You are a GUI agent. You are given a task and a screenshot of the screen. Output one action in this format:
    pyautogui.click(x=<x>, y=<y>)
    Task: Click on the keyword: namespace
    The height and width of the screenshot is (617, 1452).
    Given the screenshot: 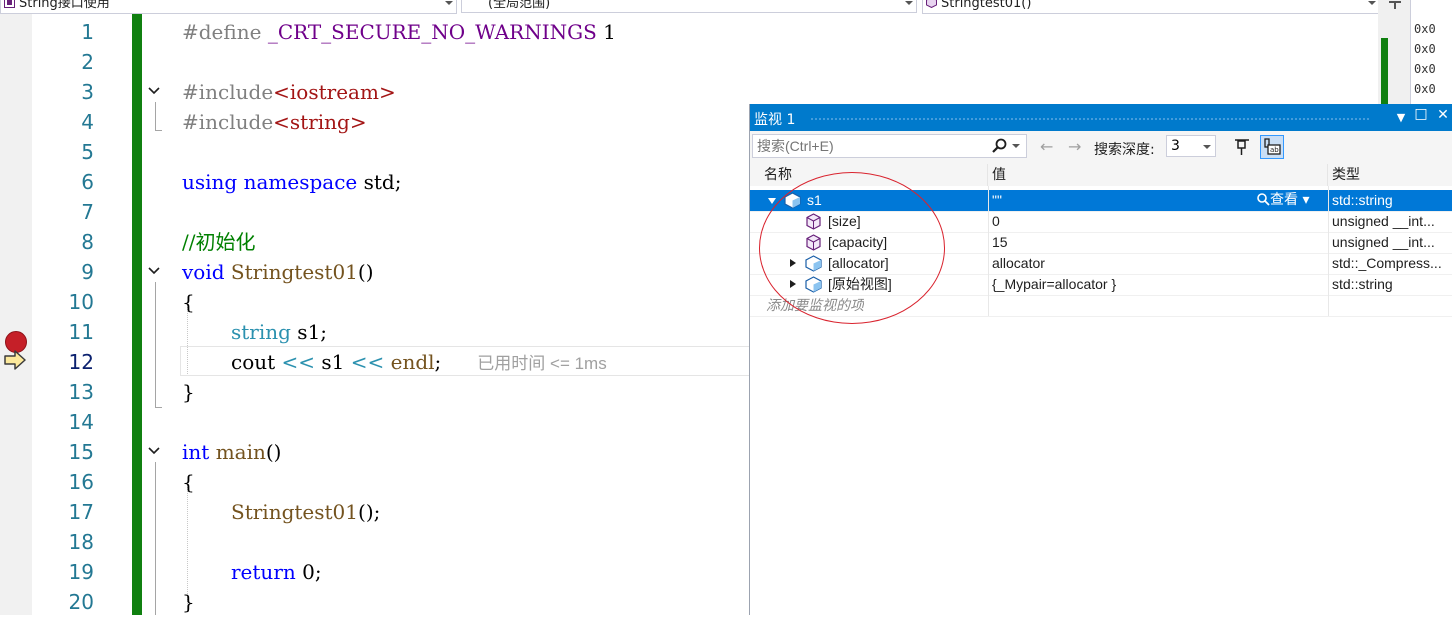 What is the action you would take?
    pyautogui.click(x=300, y=182)
    